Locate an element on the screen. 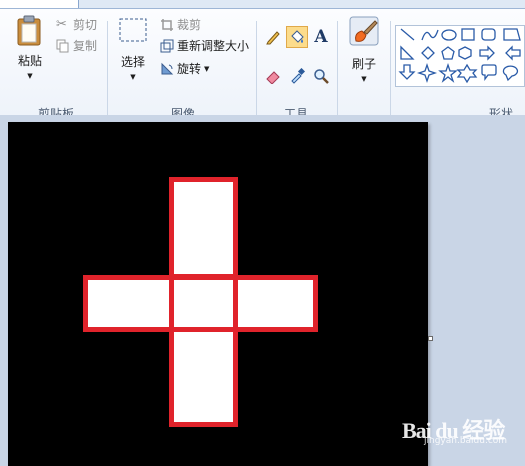 This screenshot has width=525, height=466. line-shape-icon is located at coordinates (407, 34).